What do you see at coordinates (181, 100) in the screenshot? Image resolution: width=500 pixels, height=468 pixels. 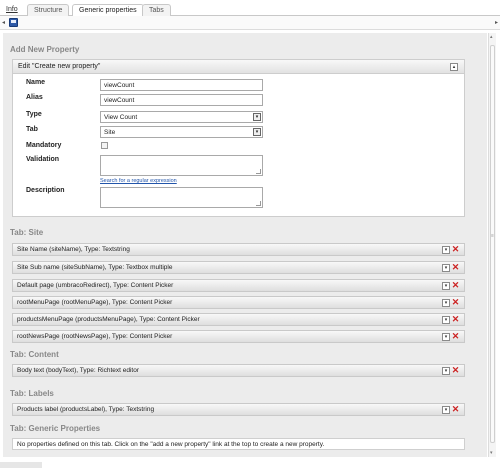 I see `alias-field: viewCount` at bounding box center [181, 100].